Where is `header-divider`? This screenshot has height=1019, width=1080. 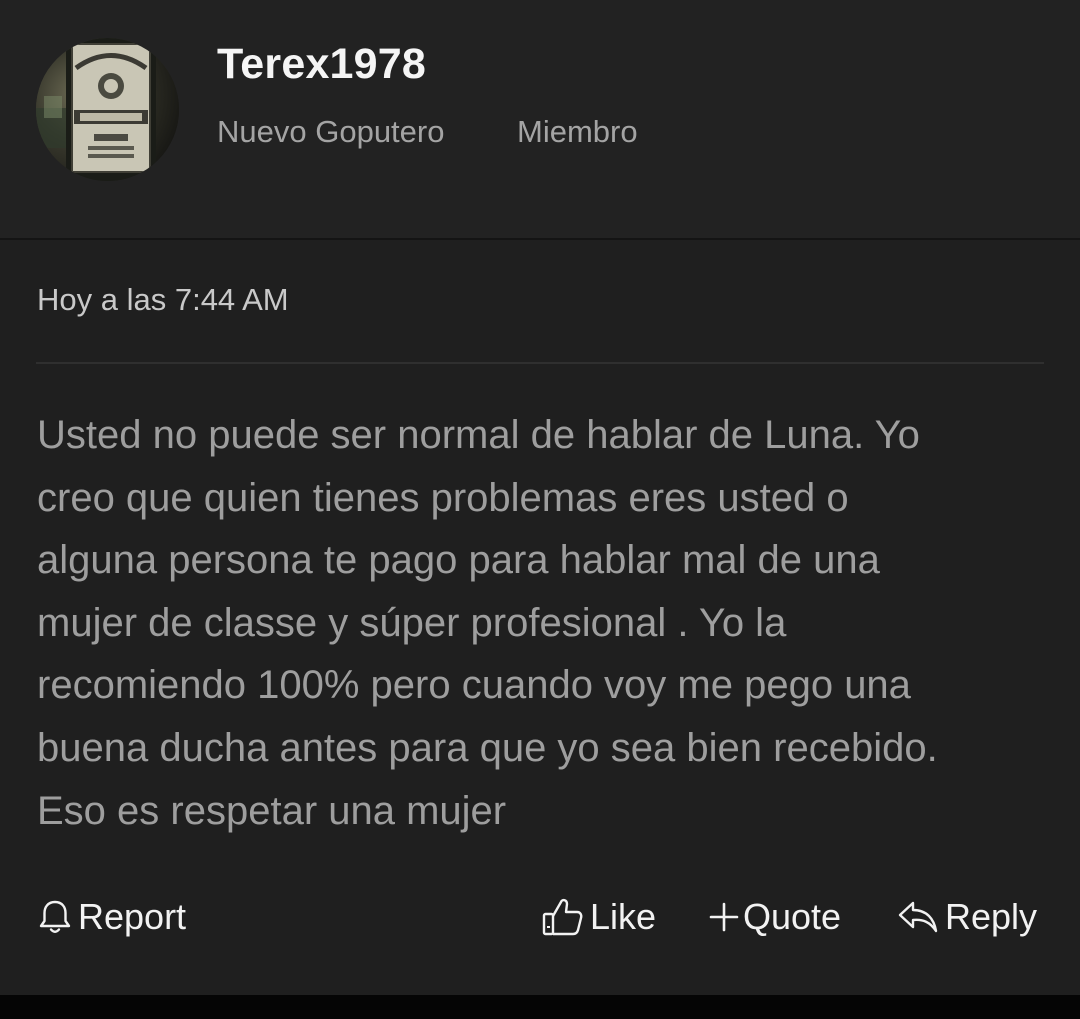 header-divider is located at coordinates (540, 239).